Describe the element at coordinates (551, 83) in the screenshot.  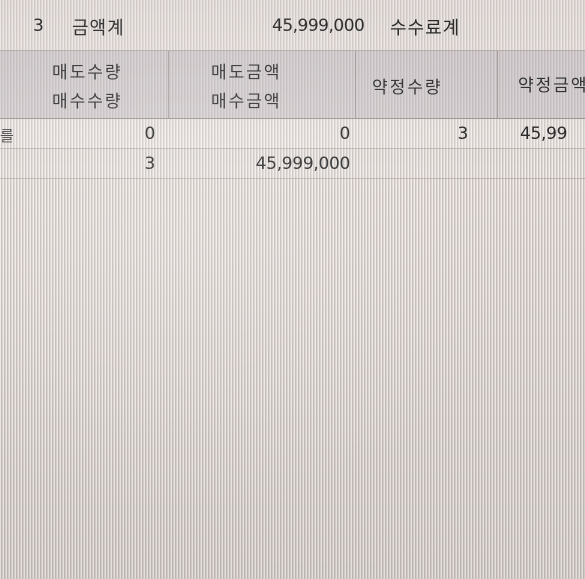
I see `header-trade-amount: 약정금액` at that location.